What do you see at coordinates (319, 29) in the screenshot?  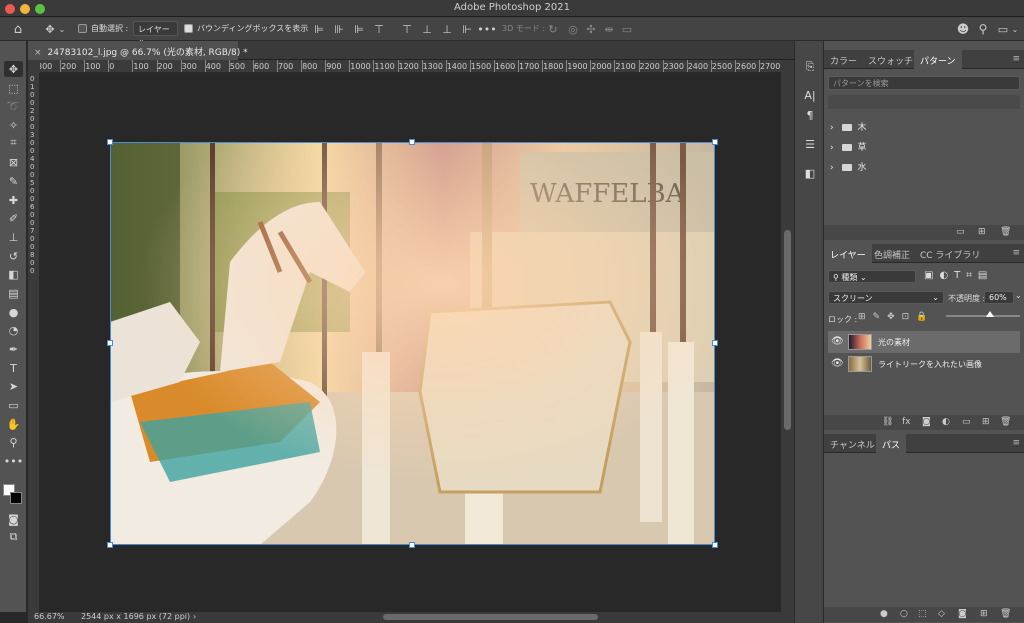 I see `align-left-icon: ⊫` at bounding box center [319, 29].